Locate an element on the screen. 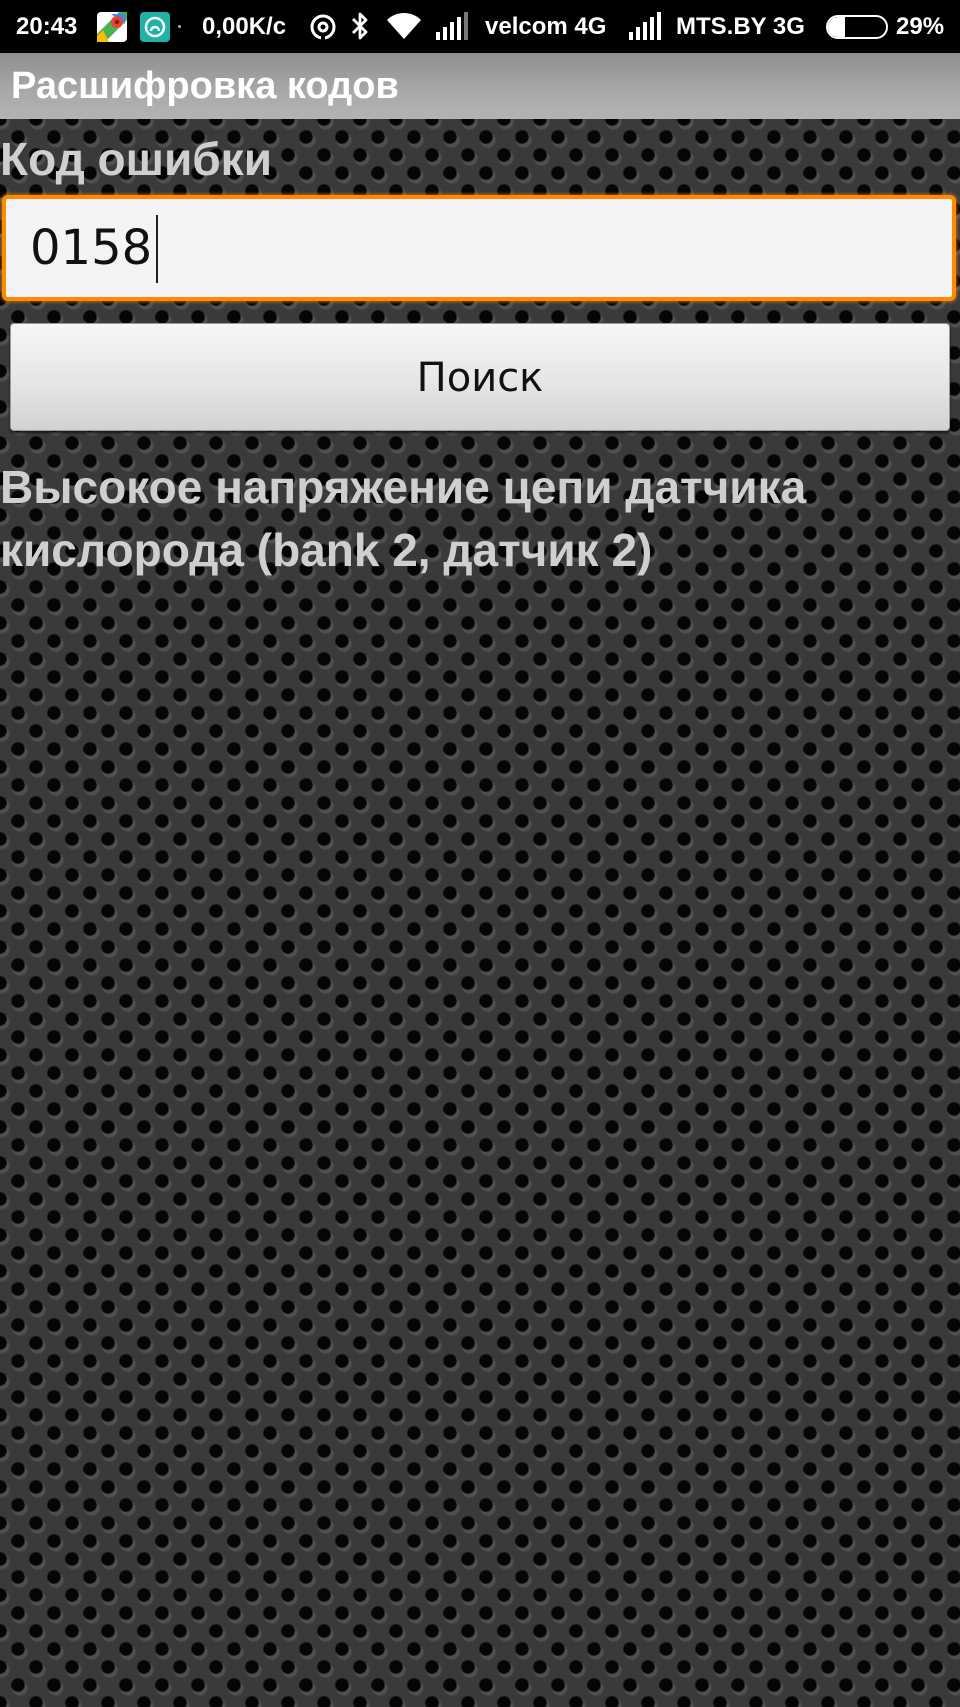  operator-1: velcom 4G is located at coordinates (546, 26).